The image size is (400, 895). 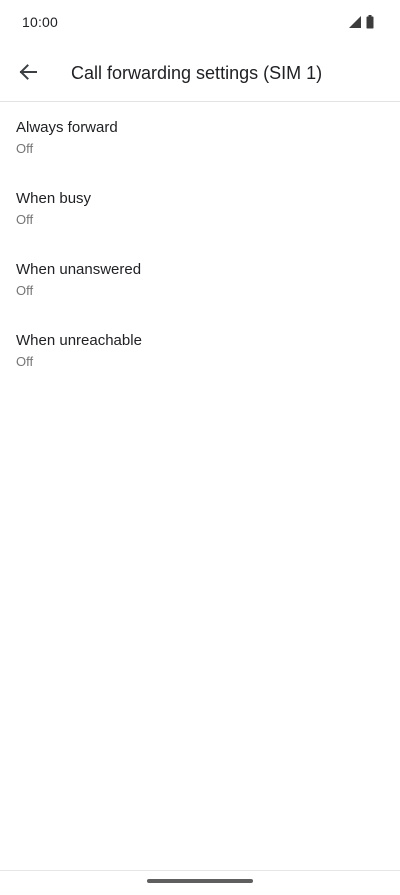 I want to click on back-button, so click(x=28, y=72).